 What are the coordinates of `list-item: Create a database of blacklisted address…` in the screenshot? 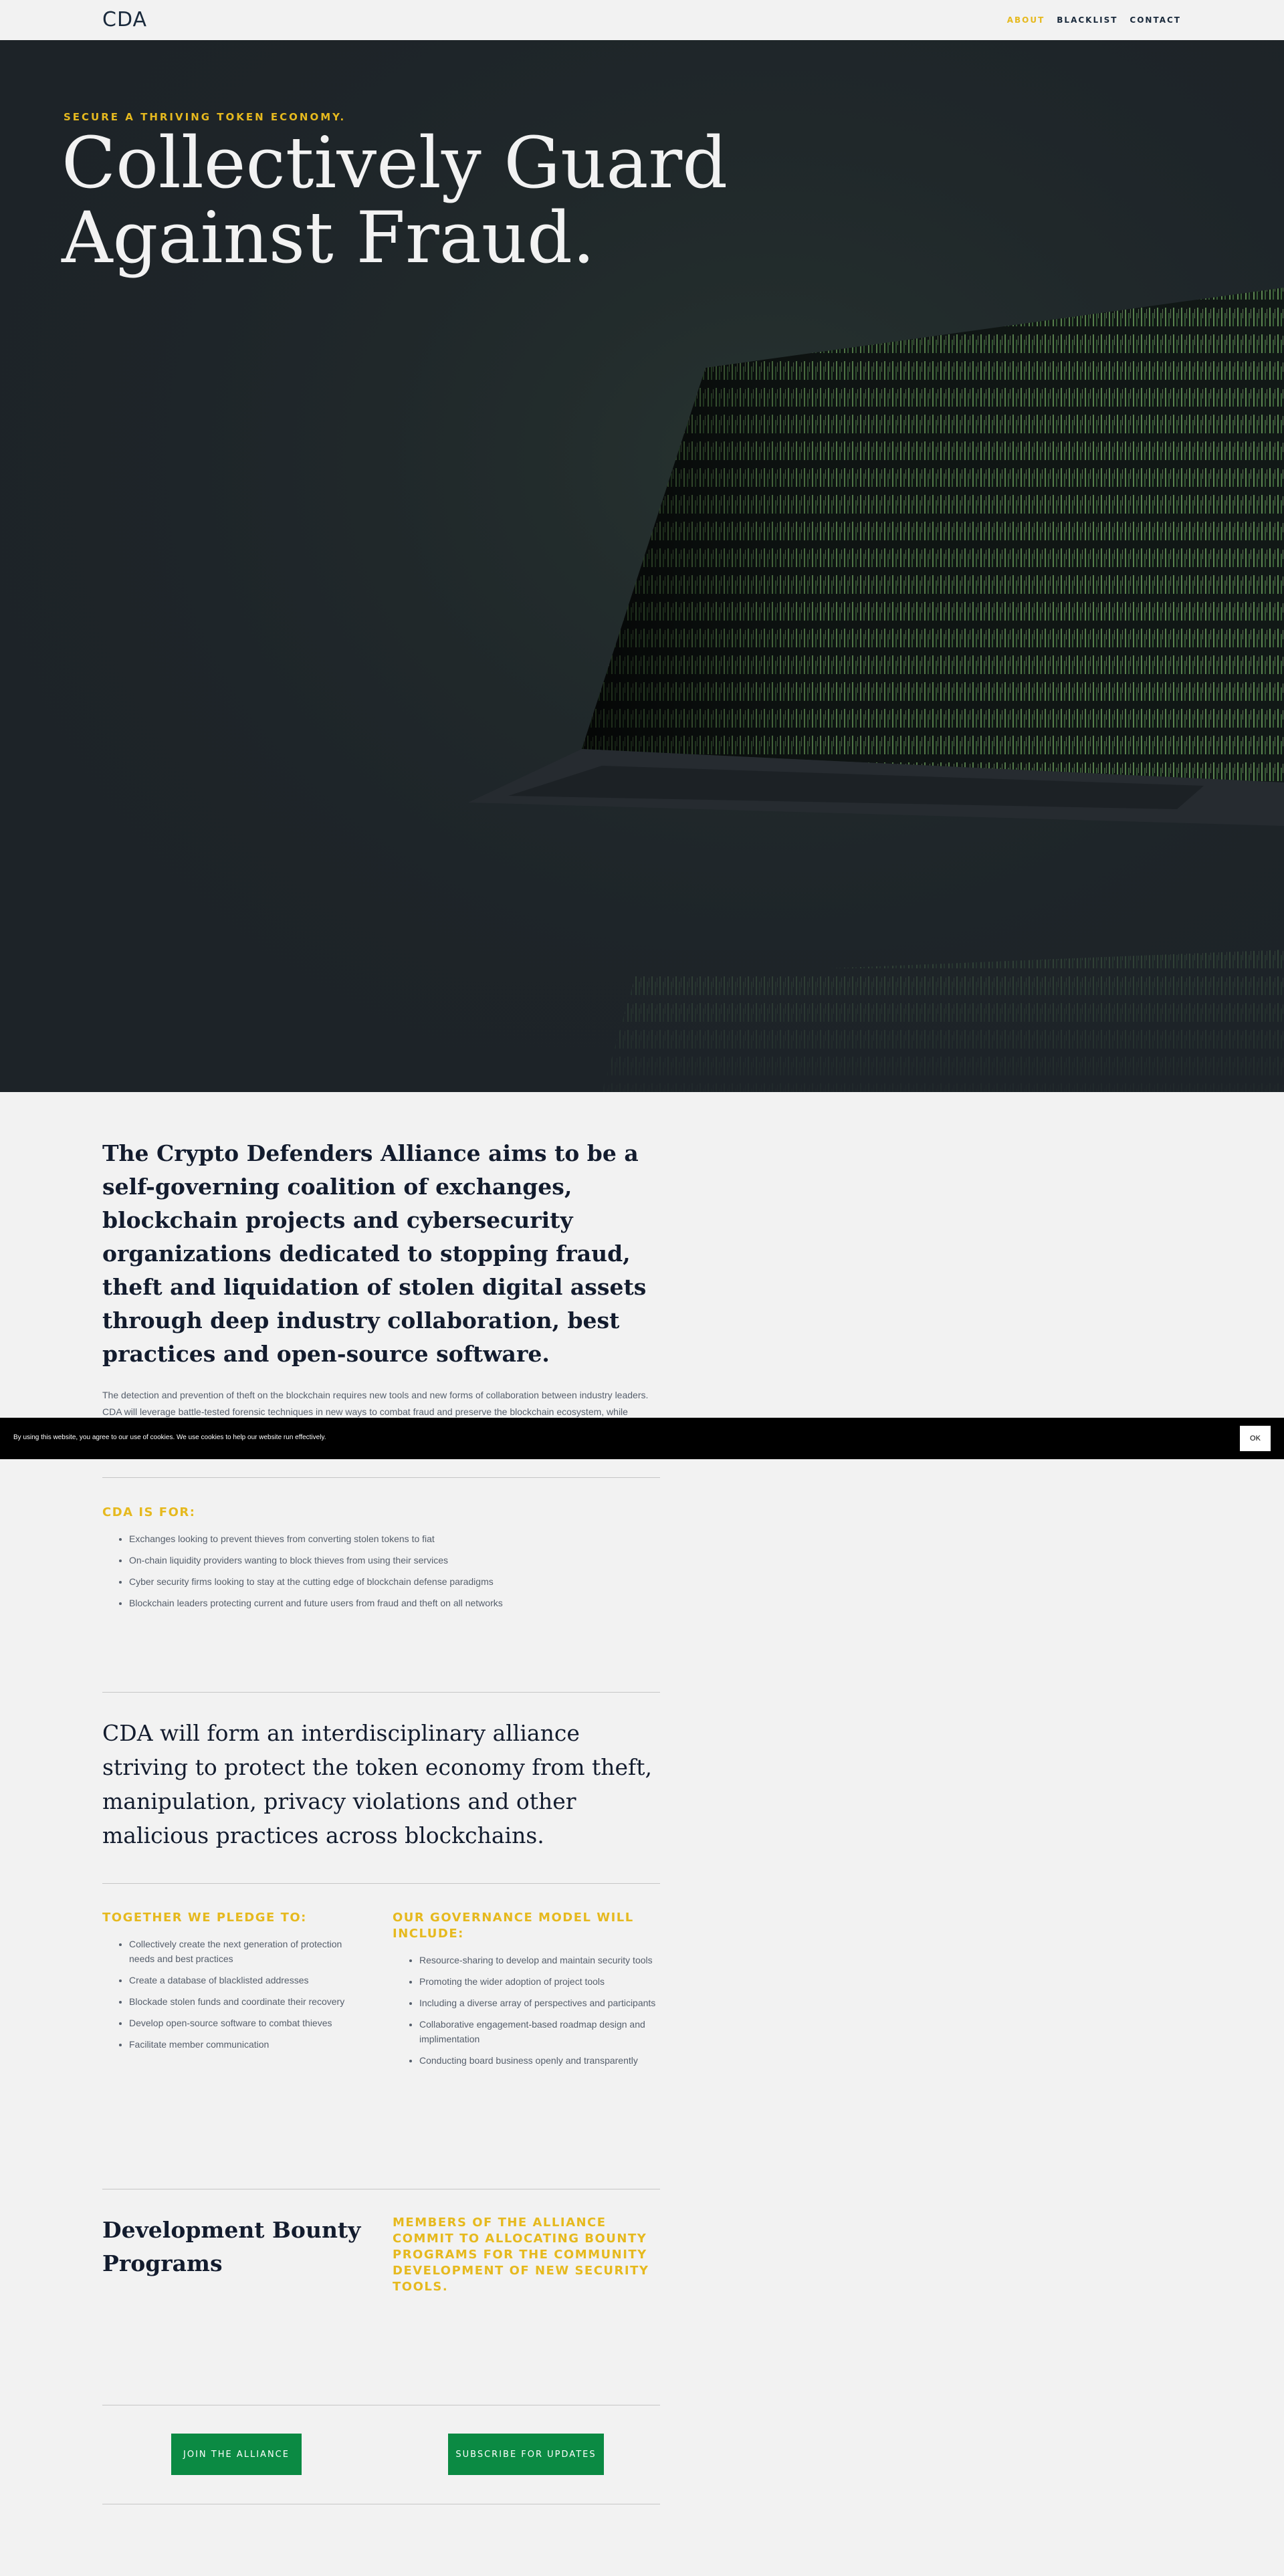 It's located at (246, 1980).